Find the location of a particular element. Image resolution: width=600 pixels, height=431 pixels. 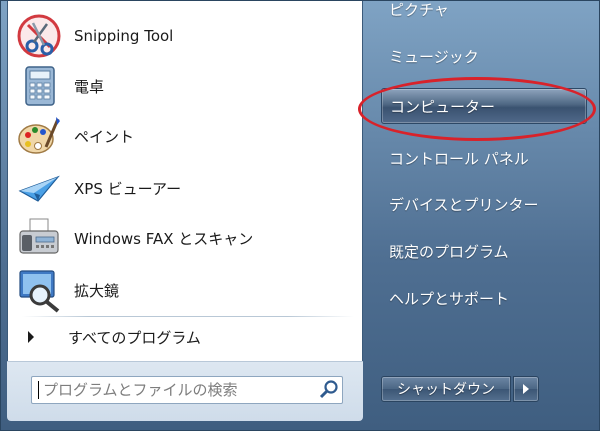

menu-help-support: ヘルプとサポート is located at coordinates (449, 298).